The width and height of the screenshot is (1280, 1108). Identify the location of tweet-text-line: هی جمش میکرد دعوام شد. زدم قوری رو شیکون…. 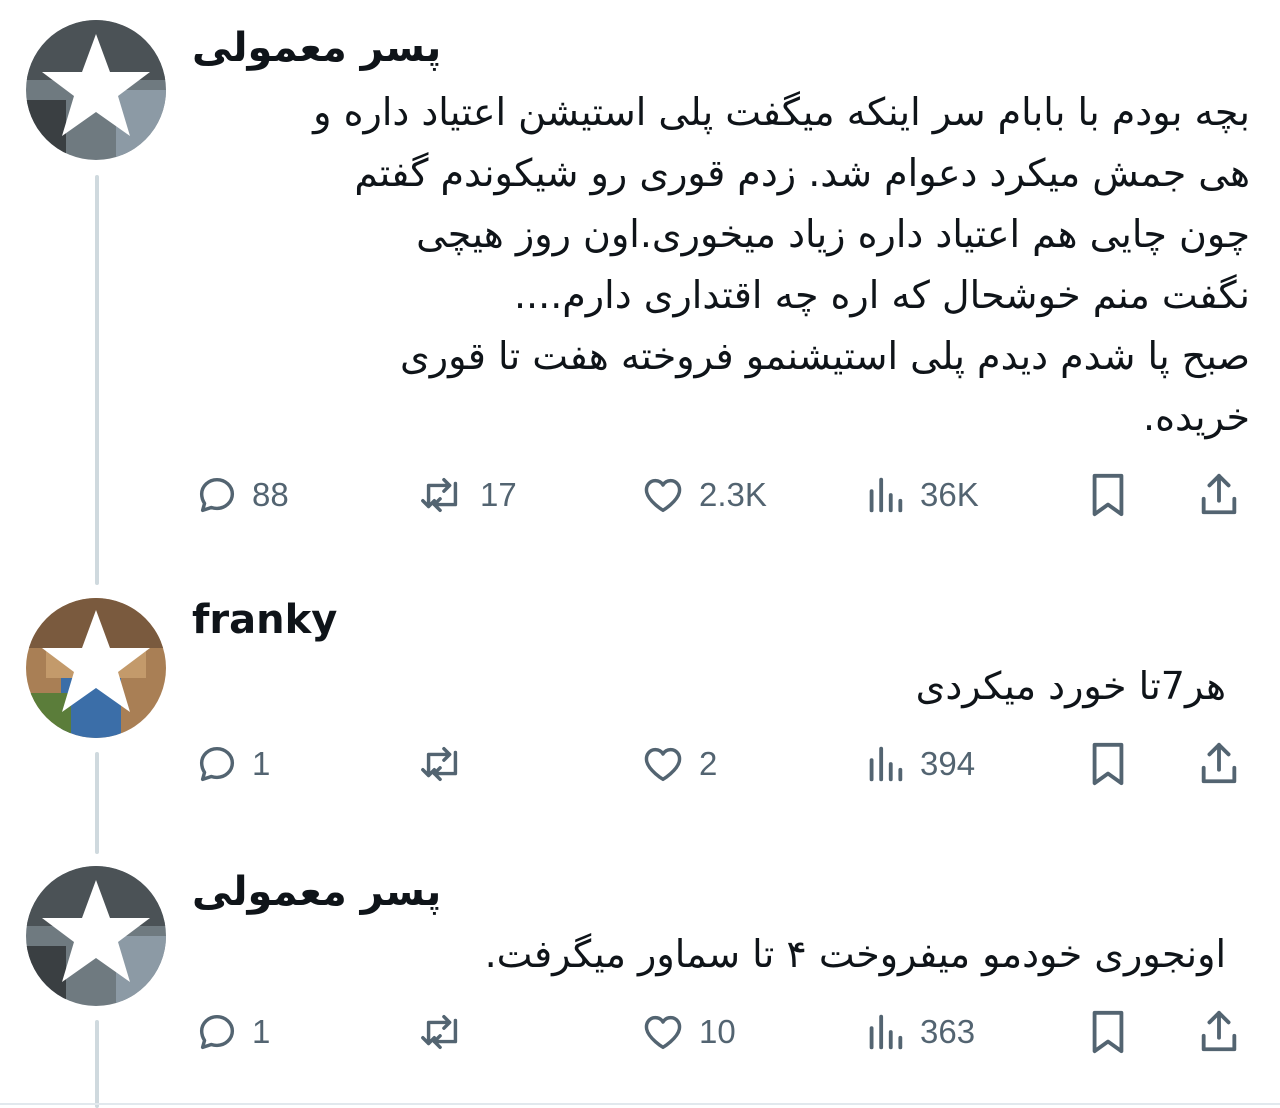
(802, 173).